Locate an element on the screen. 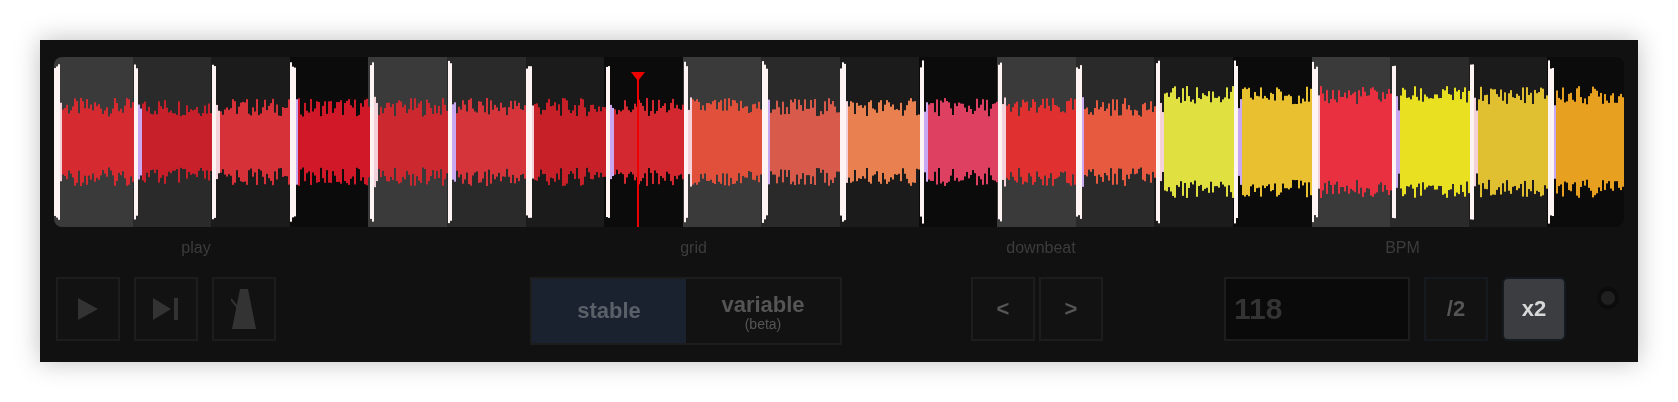  grid-mode-option: stable is located at coordinates (609, 311).